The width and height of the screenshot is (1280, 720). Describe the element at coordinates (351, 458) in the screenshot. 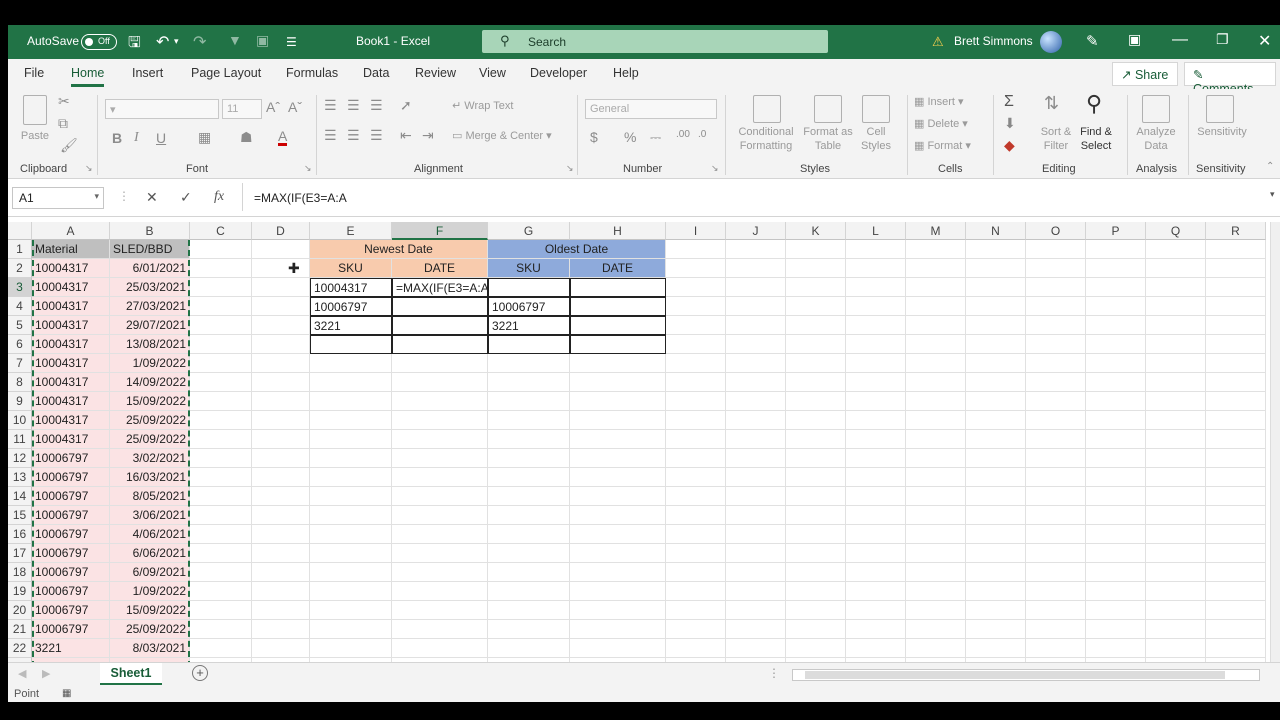

I see `cell-e12` at that location.